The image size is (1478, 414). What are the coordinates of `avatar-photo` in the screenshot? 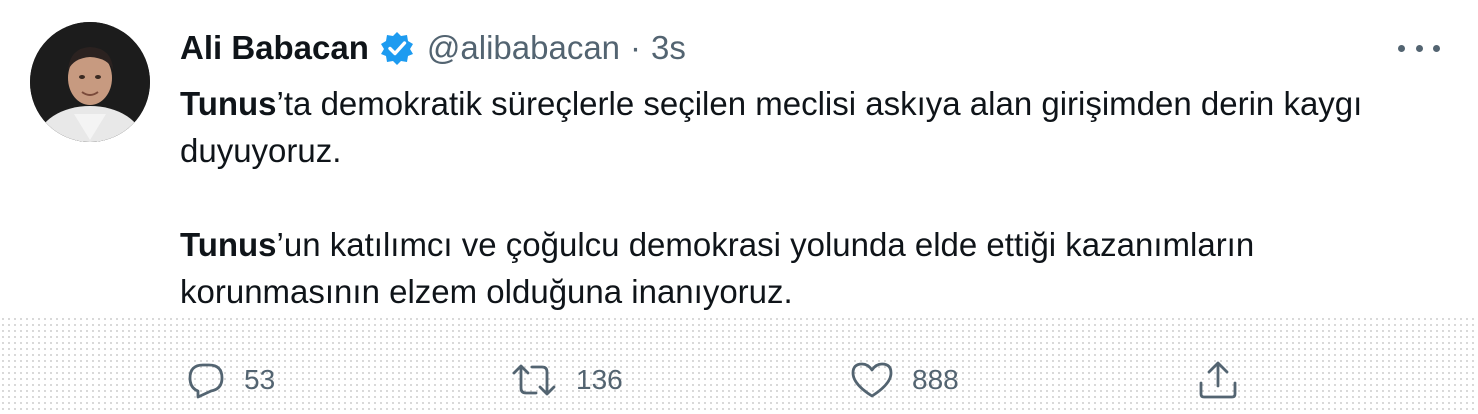 It's located at (90, 82).